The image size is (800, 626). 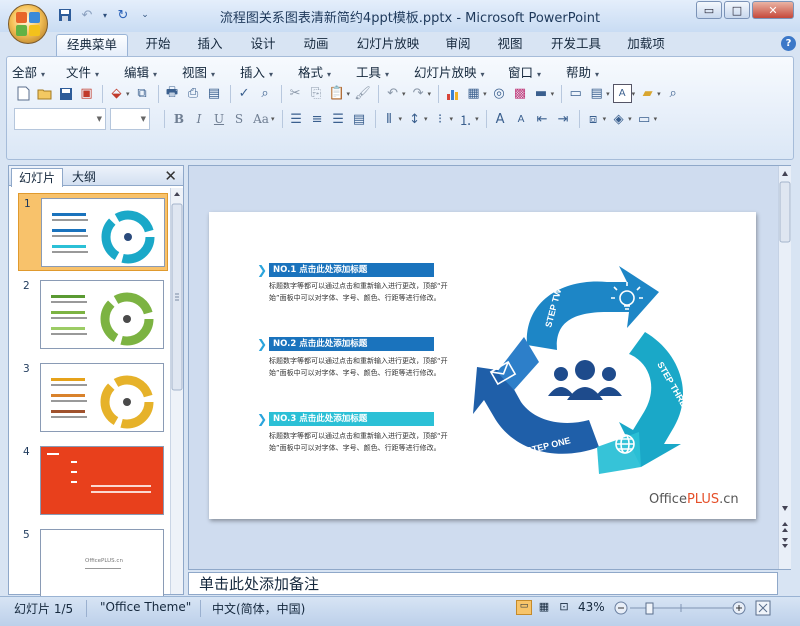 What do you see at coordinates (123, 15) in the screenshot?
I see `redo-icon: ↻` at bounding box center [123, 15].